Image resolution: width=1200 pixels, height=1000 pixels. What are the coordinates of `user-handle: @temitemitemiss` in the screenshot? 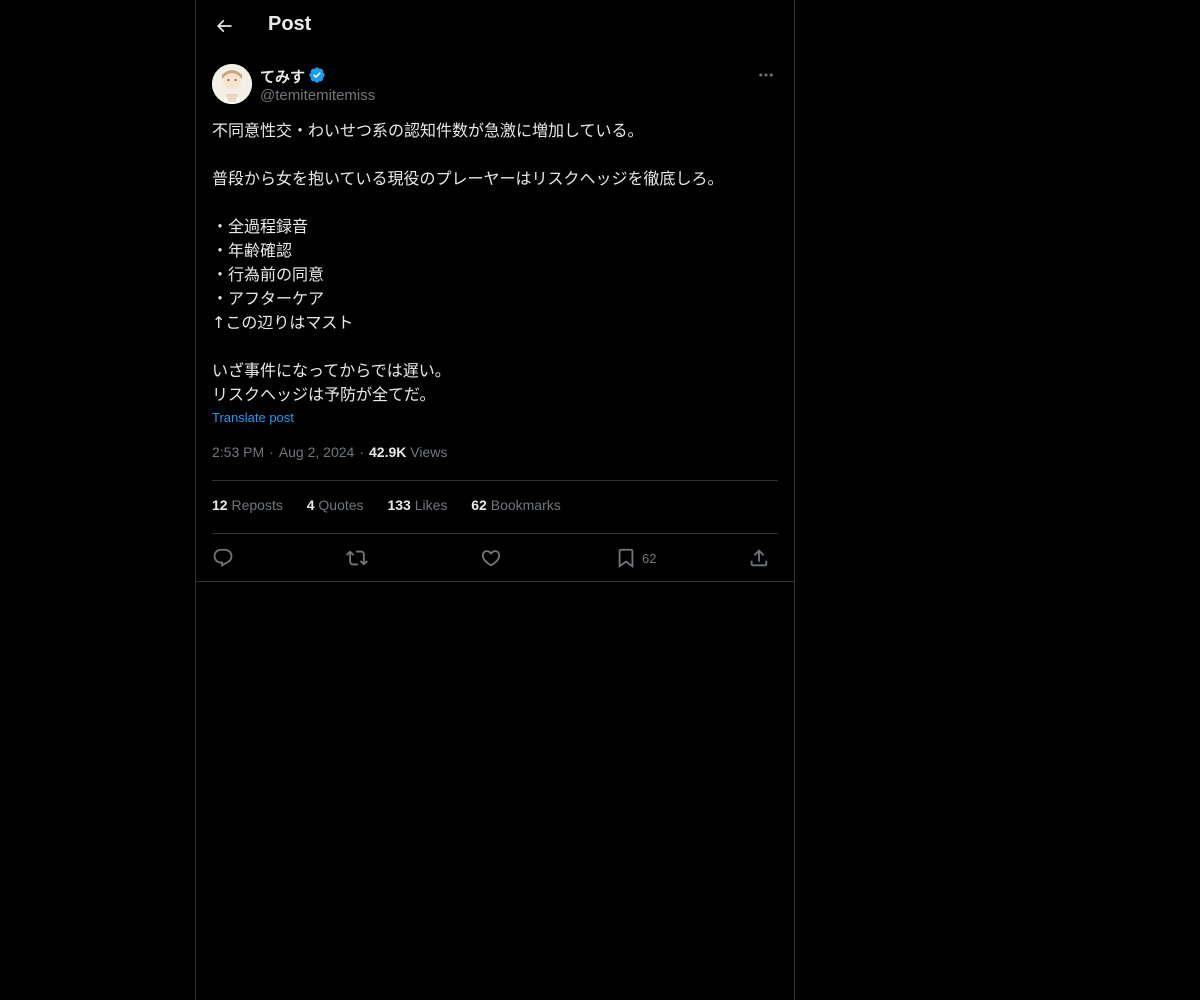 It's located at (317, 95).